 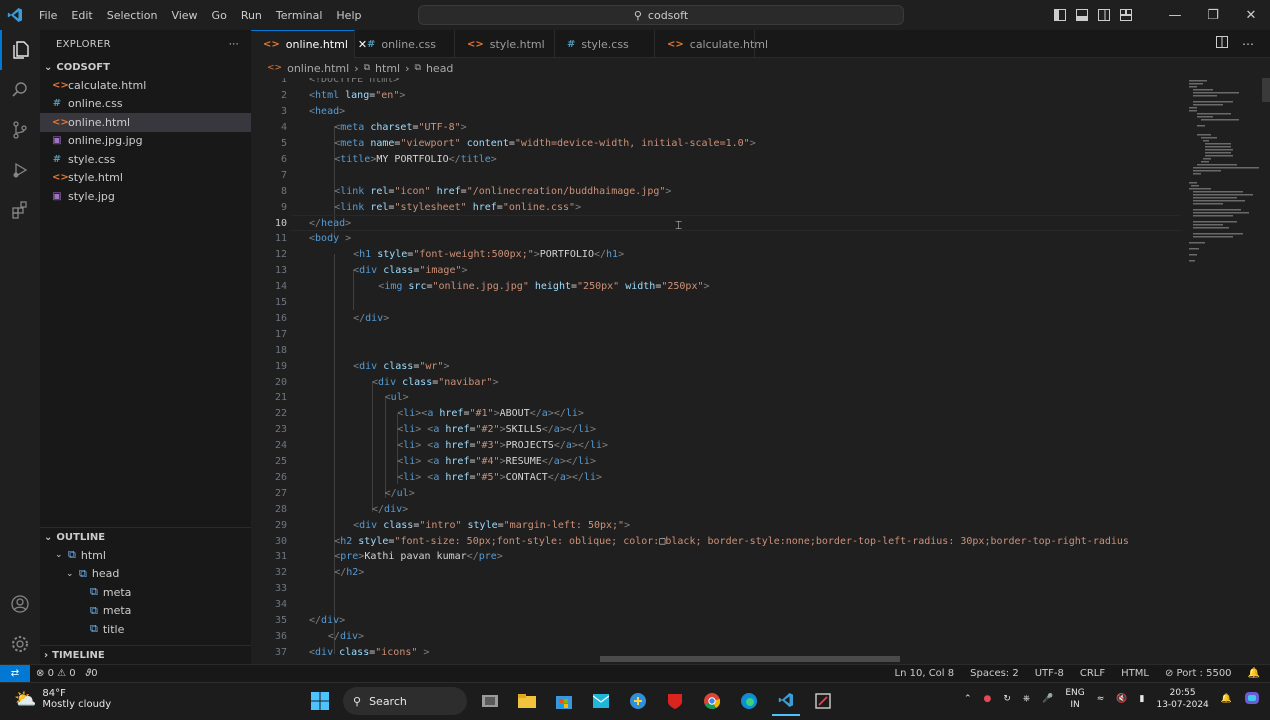 I want to click on code-line: 36 </div>, so click(x=716, y=637).